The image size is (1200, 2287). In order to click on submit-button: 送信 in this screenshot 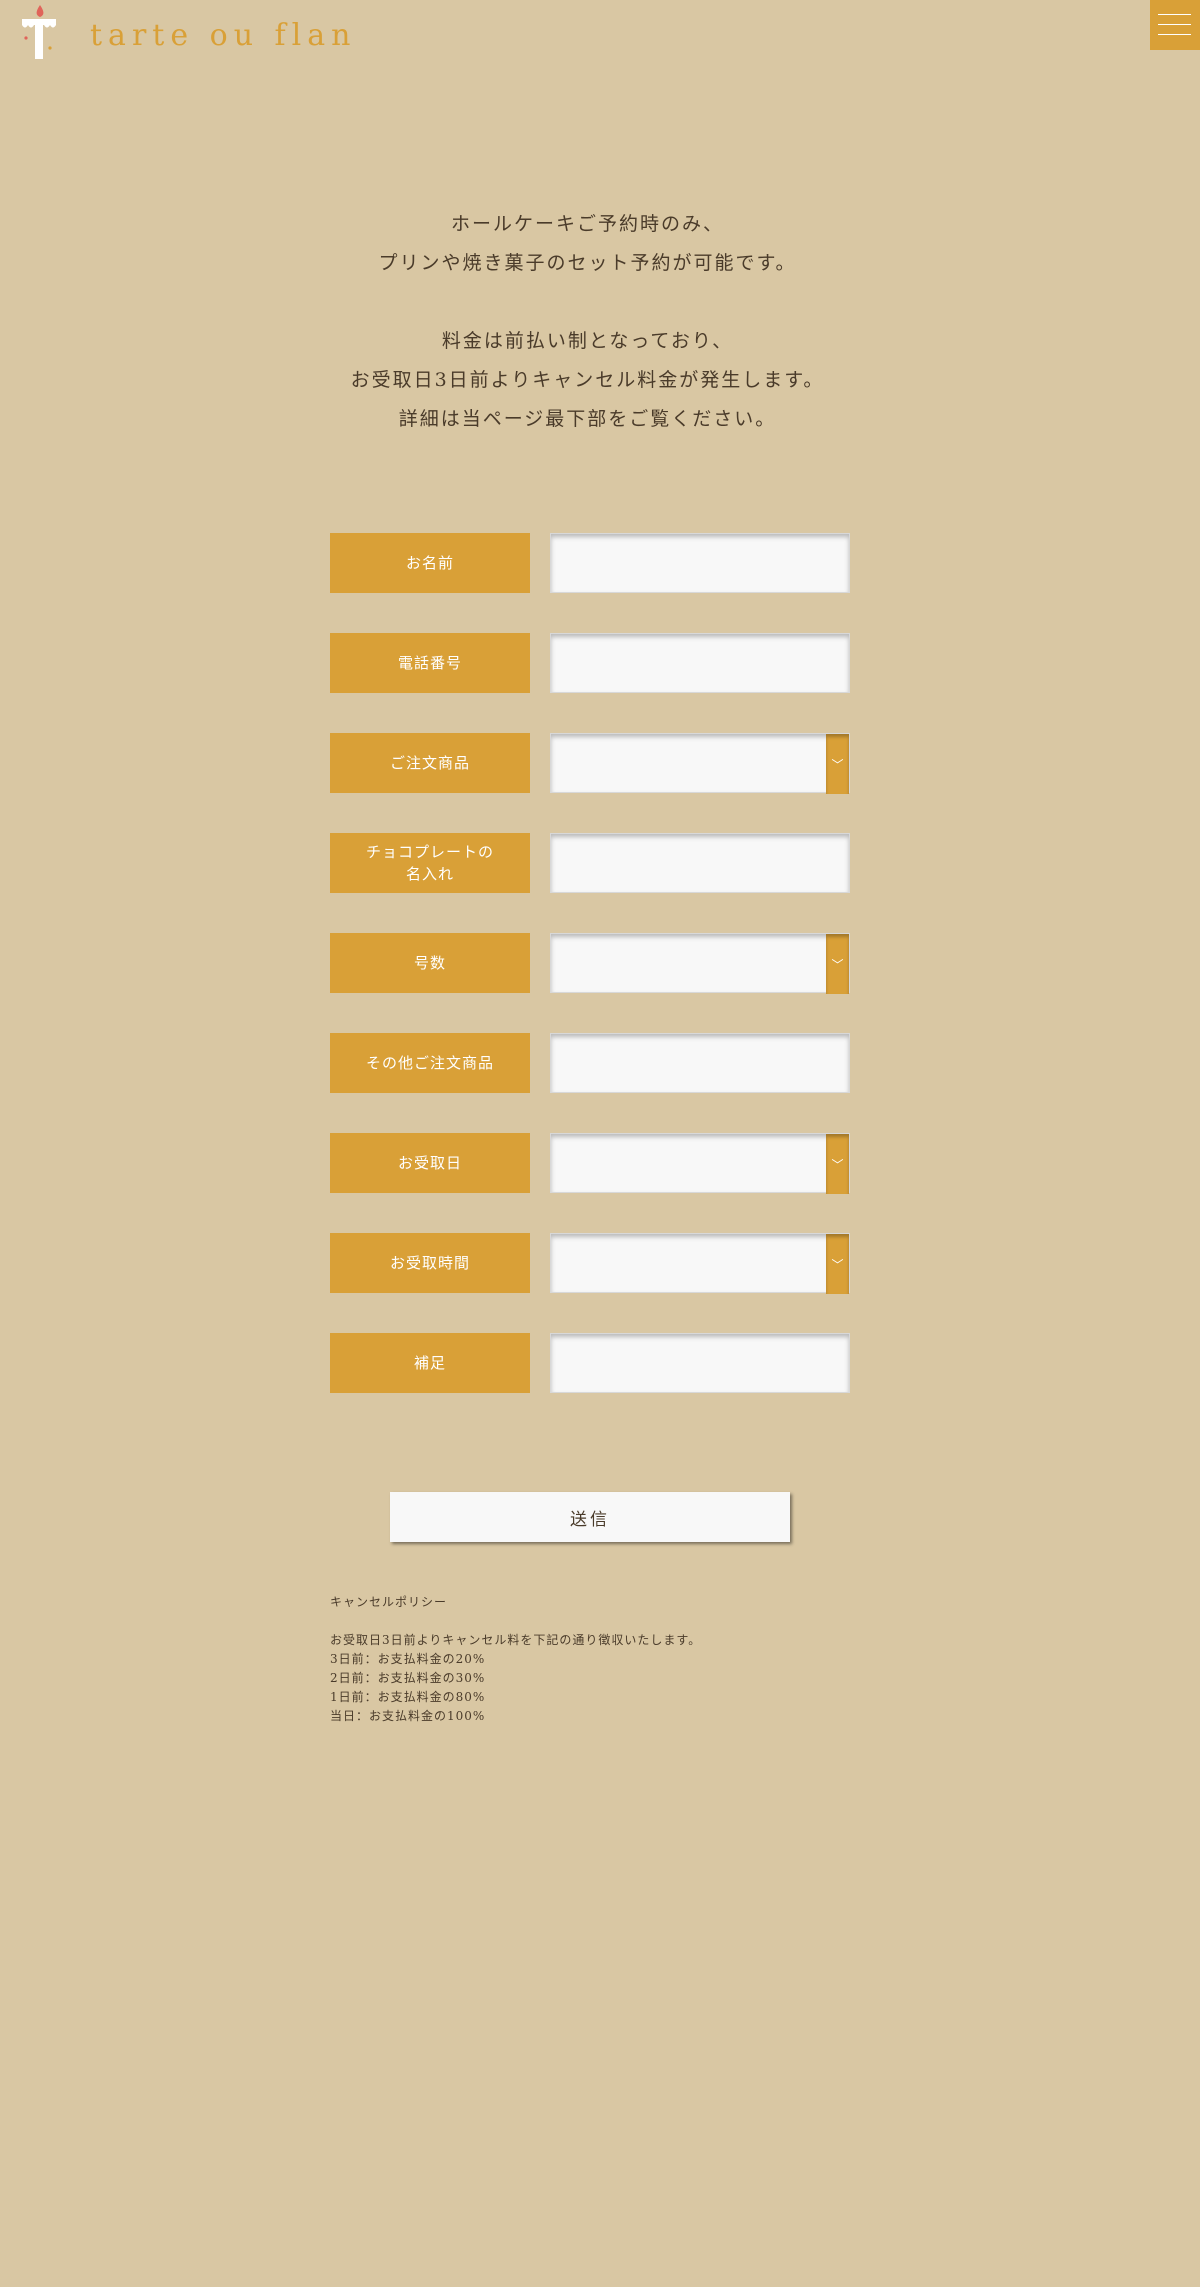, I will do `click(590, 1517)`.